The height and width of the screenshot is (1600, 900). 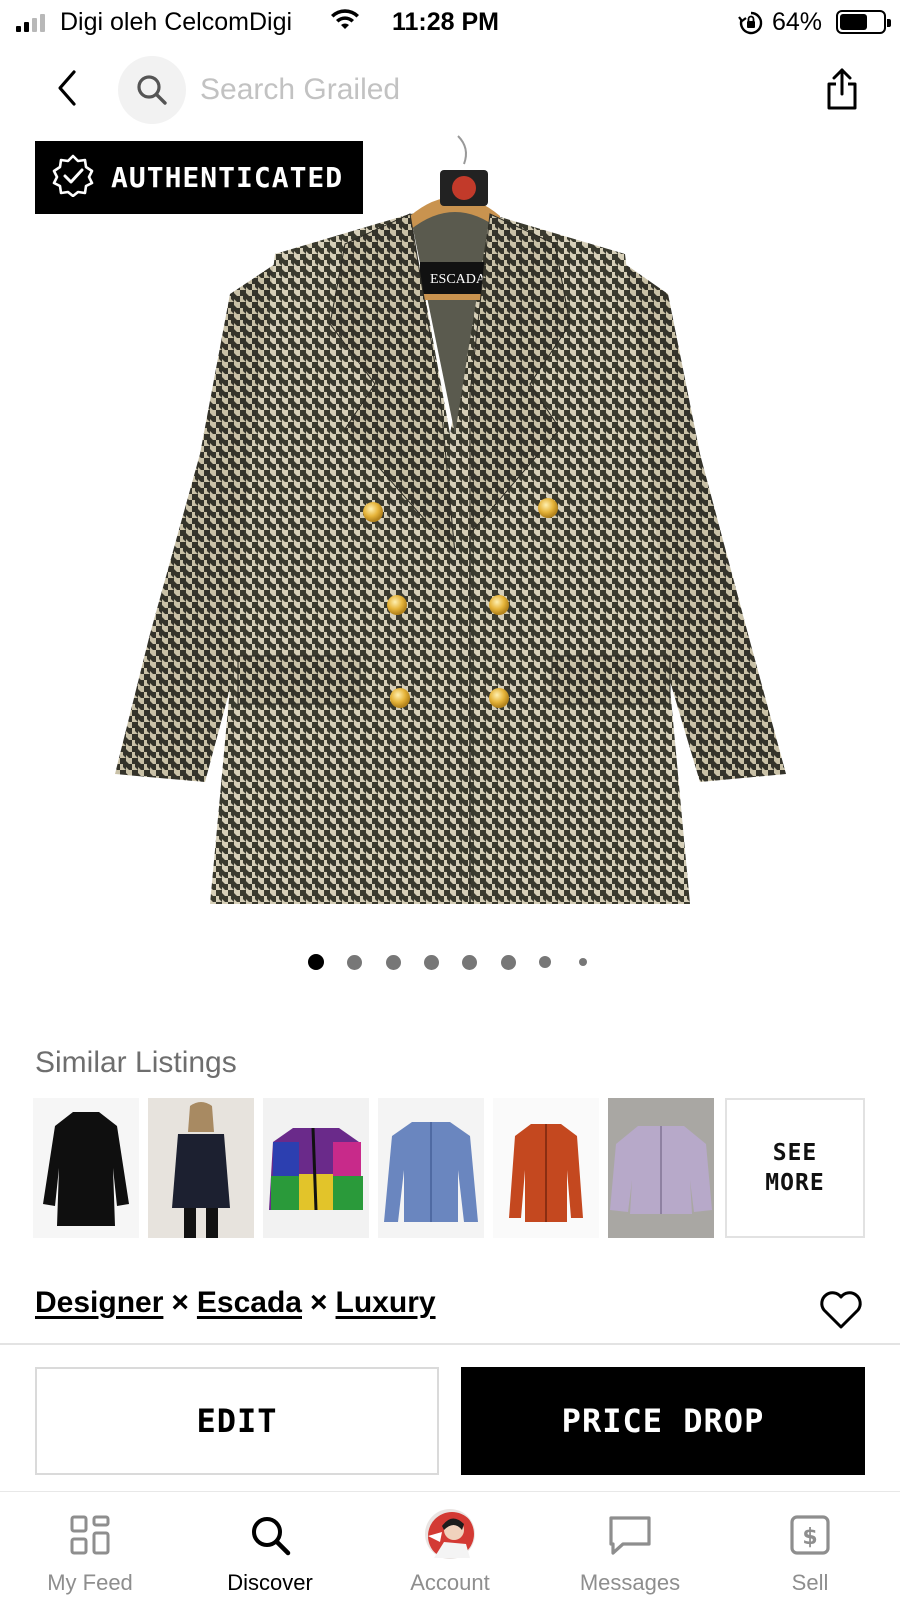 What do you see at coordinates (237, 1421) in the screenshot?
I see `edit-button: EDIT` at bounding box center [237, 1421].